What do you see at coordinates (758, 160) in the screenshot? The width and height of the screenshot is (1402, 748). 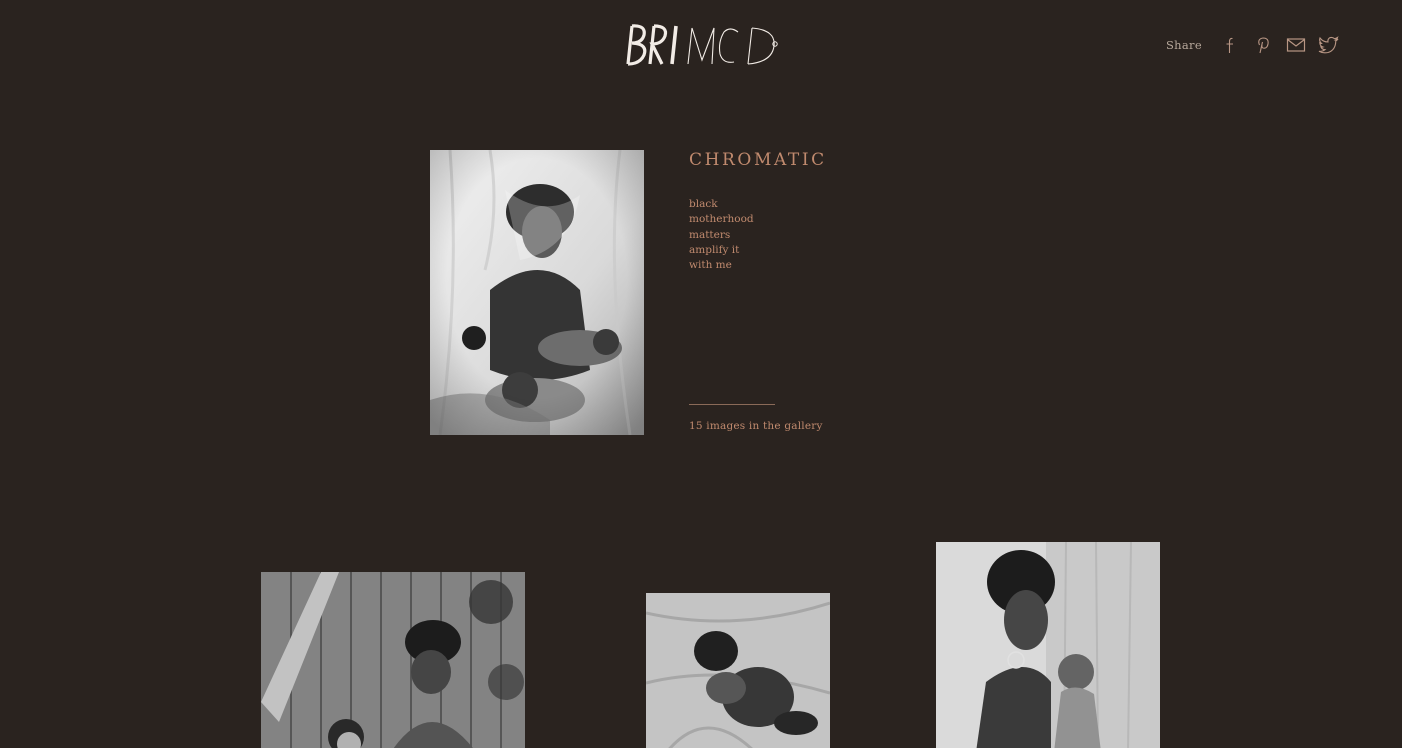 I see `gallery-title: CHROMATIC` at bounding box center [758, 160].